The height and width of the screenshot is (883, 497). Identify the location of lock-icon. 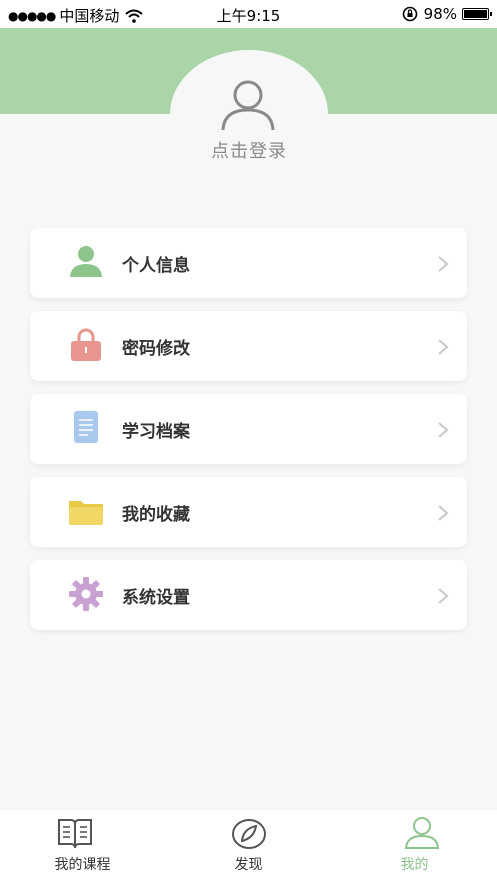
(86, 344).